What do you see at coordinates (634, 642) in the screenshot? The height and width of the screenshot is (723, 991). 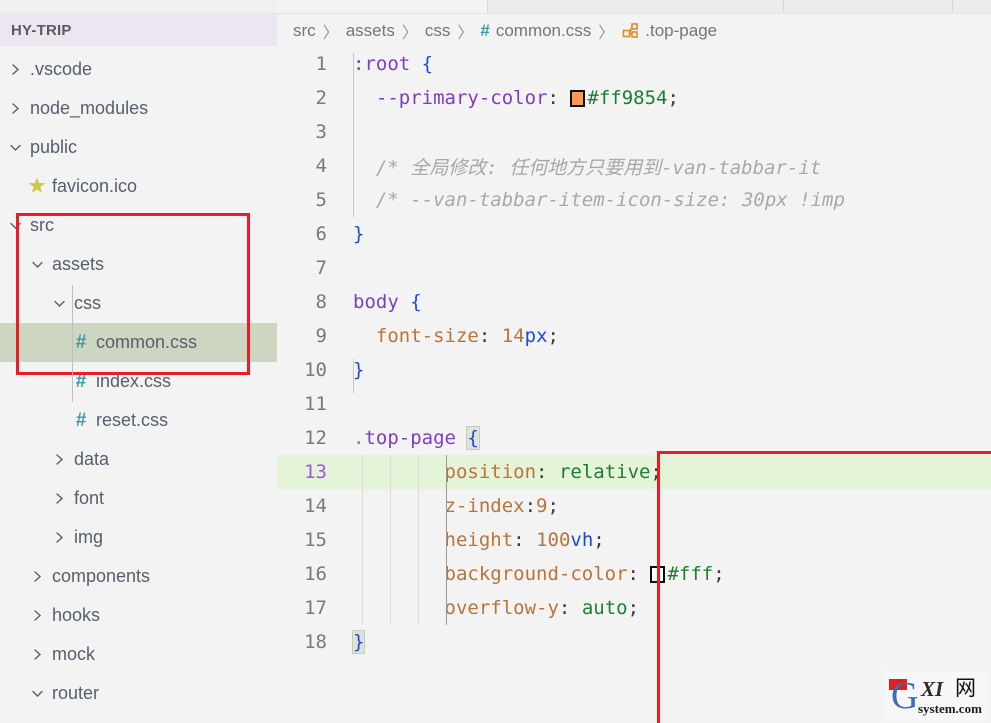 I see `code-line: 18 }` at bounding box center [634, 642].